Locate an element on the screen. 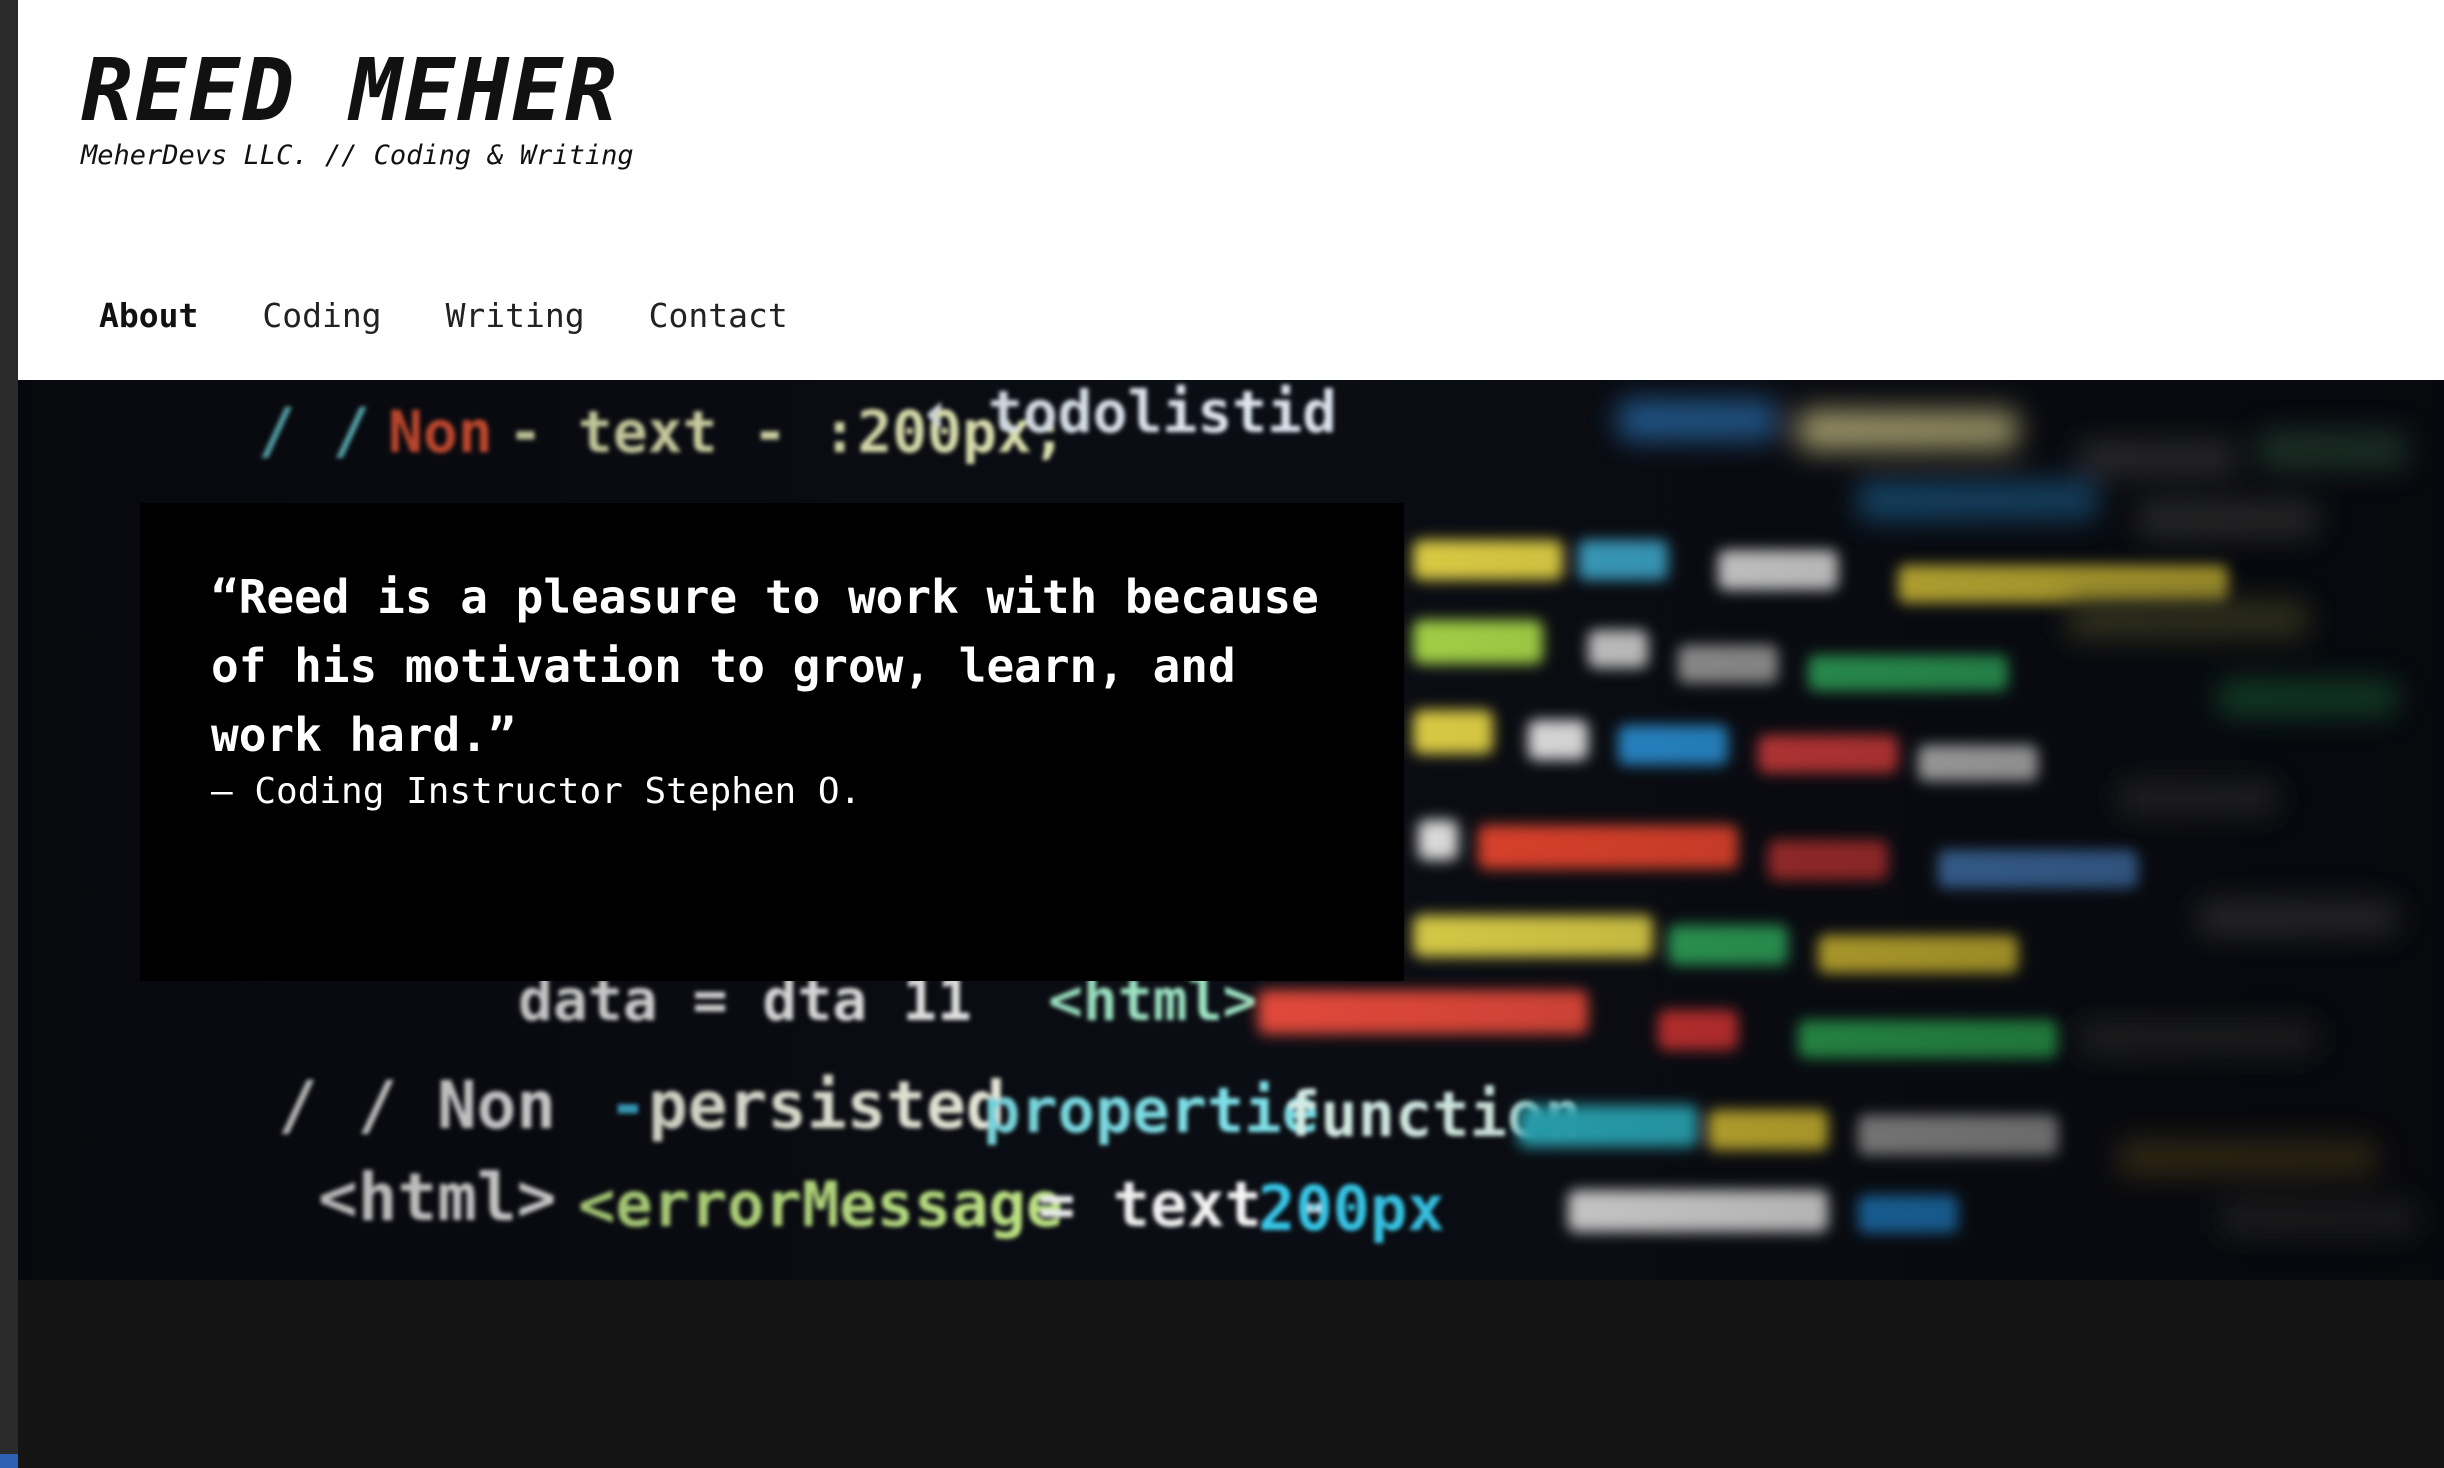  window-edge is located at coordinates (9, 734).